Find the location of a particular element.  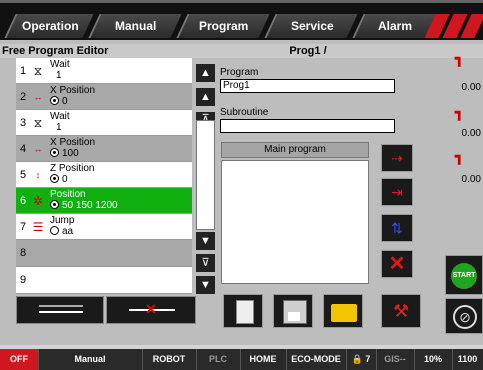

row-value: 1 is located at coordinates (59, 75).